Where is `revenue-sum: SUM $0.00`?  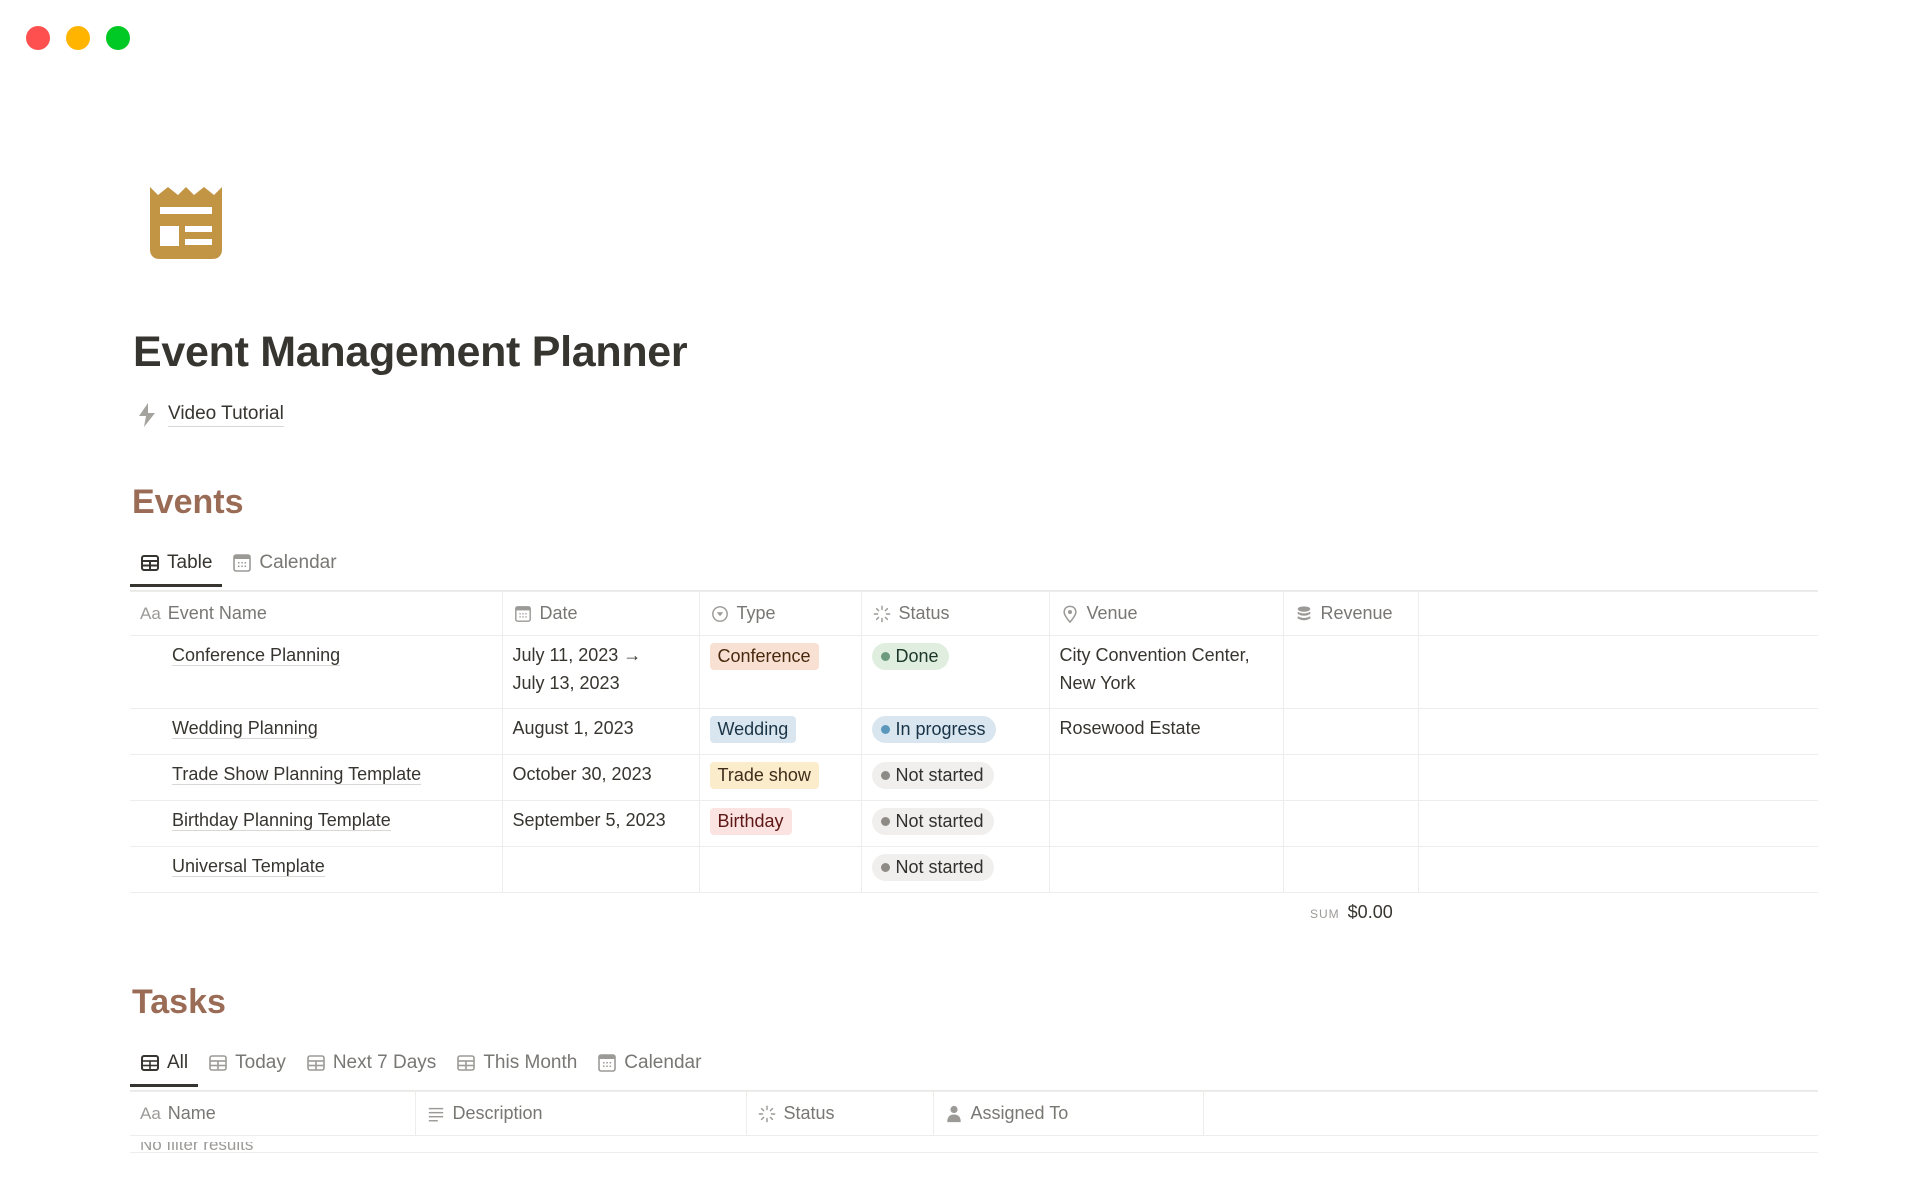 revenue-sum: SUM $0.00 is located at coordinates (1351, 912).